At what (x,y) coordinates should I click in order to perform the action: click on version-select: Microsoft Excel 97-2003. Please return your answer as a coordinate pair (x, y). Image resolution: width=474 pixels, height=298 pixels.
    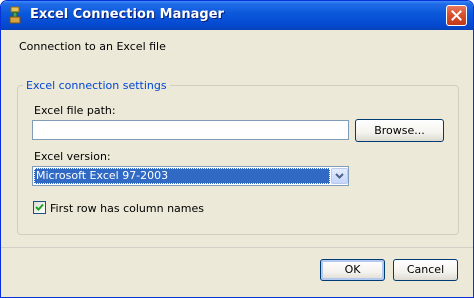
    Looking at the image, I should click on (190, 176).